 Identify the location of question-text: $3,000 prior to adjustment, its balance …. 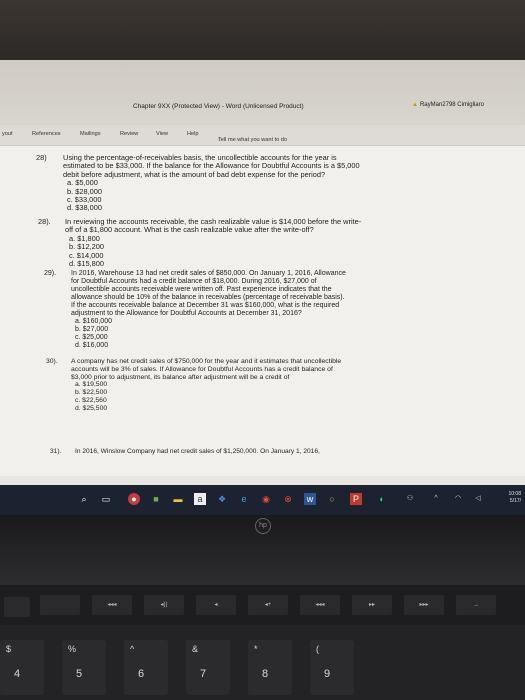
(180, 377).